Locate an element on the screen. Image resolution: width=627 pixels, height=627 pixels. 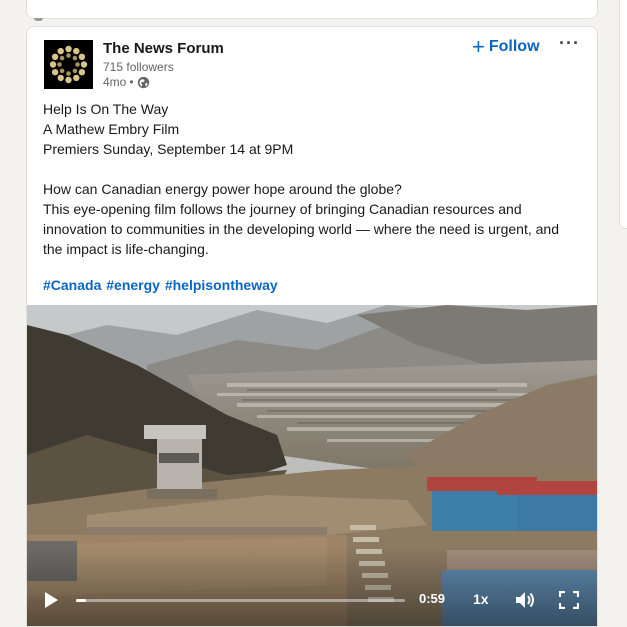
fullscreen-icon is located at coordinates (569, 600).